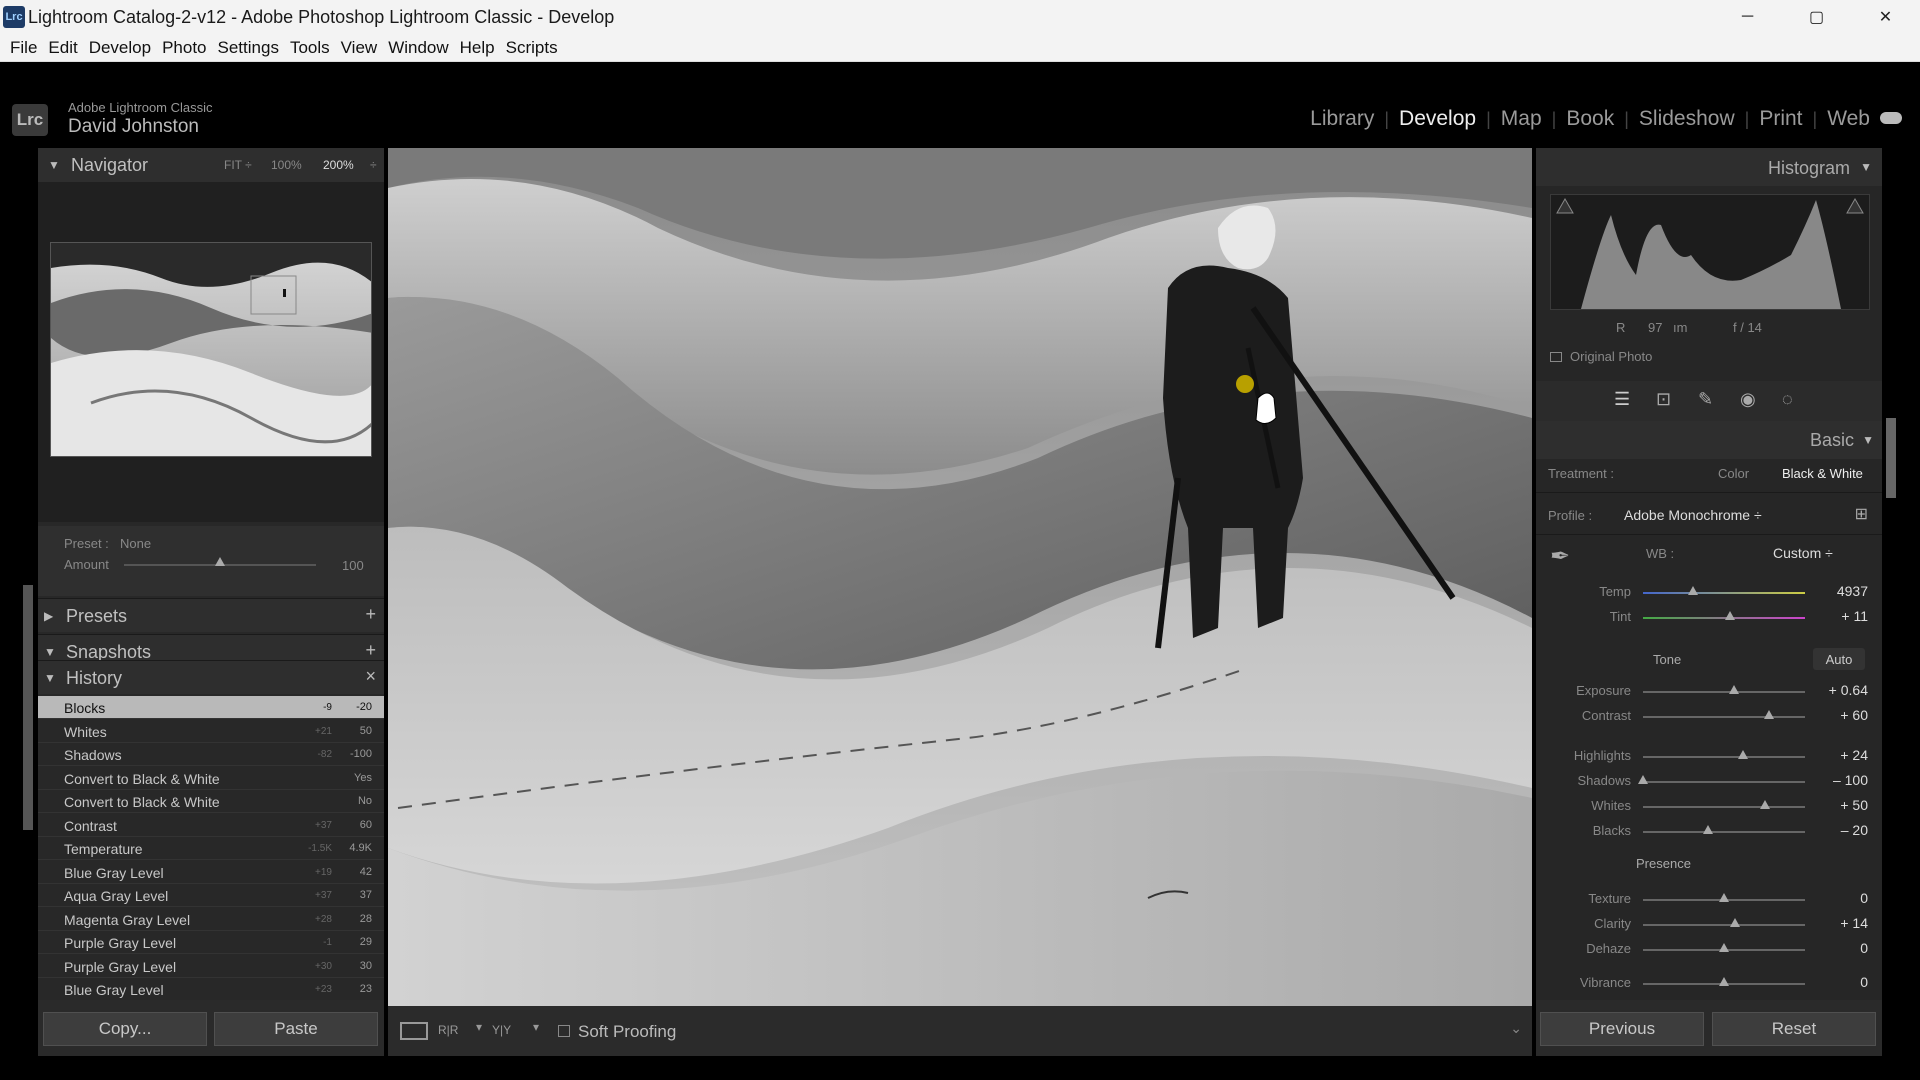 This screenshot has width=1920, height=1080. What do you see at coordinates (1693, 515) in the screenshot?
I see `profile-select: Adobe Monochrome ÷` at bounding box center [1693, 515].